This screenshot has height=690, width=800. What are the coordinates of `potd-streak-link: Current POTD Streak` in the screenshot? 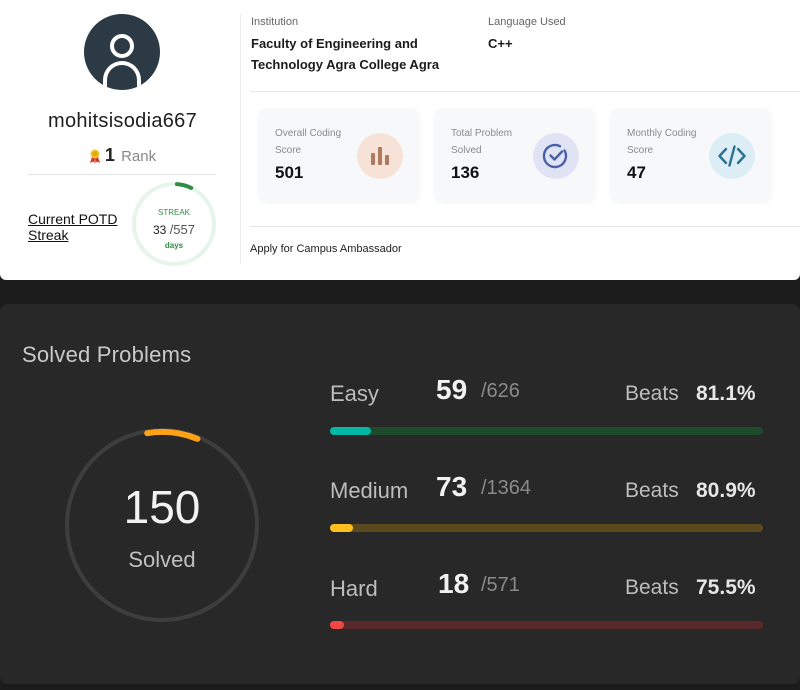 It's located at (80, 227).